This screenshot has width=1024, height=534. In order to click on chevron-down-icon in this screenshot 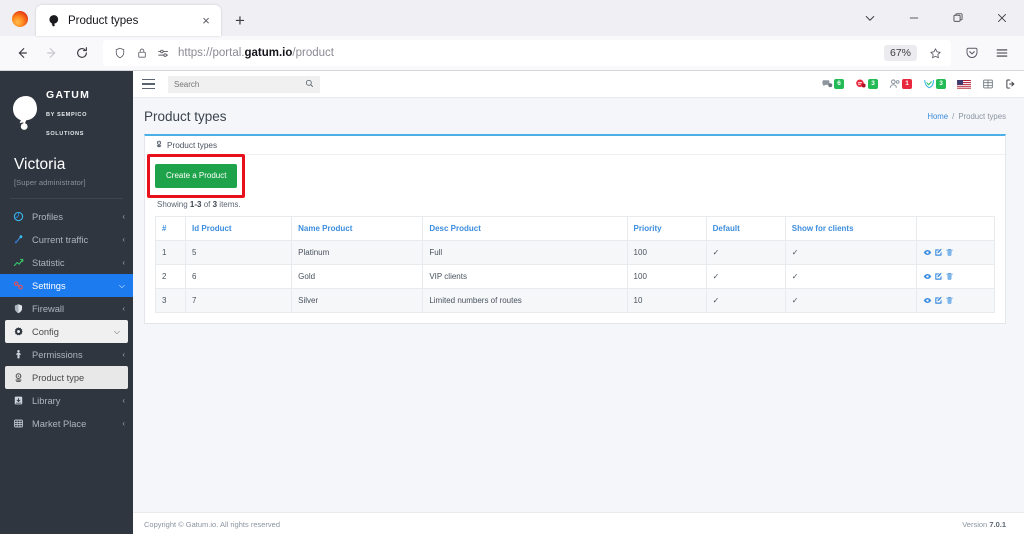, I will do `click(870, 18)`.